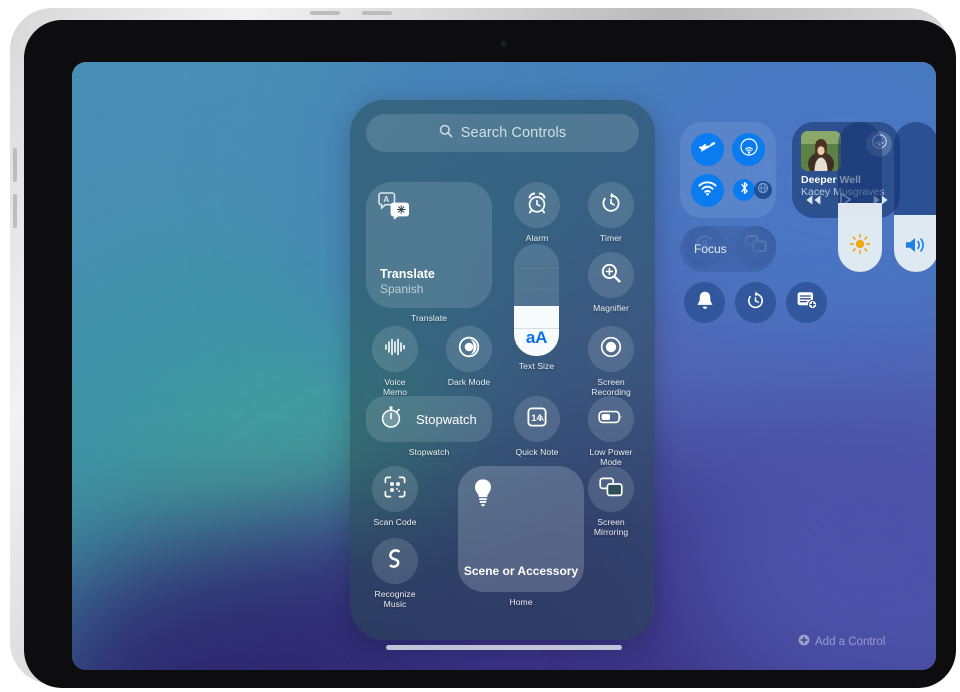  I want to click on control-label-text-size: Text Size, so click(536, 366).